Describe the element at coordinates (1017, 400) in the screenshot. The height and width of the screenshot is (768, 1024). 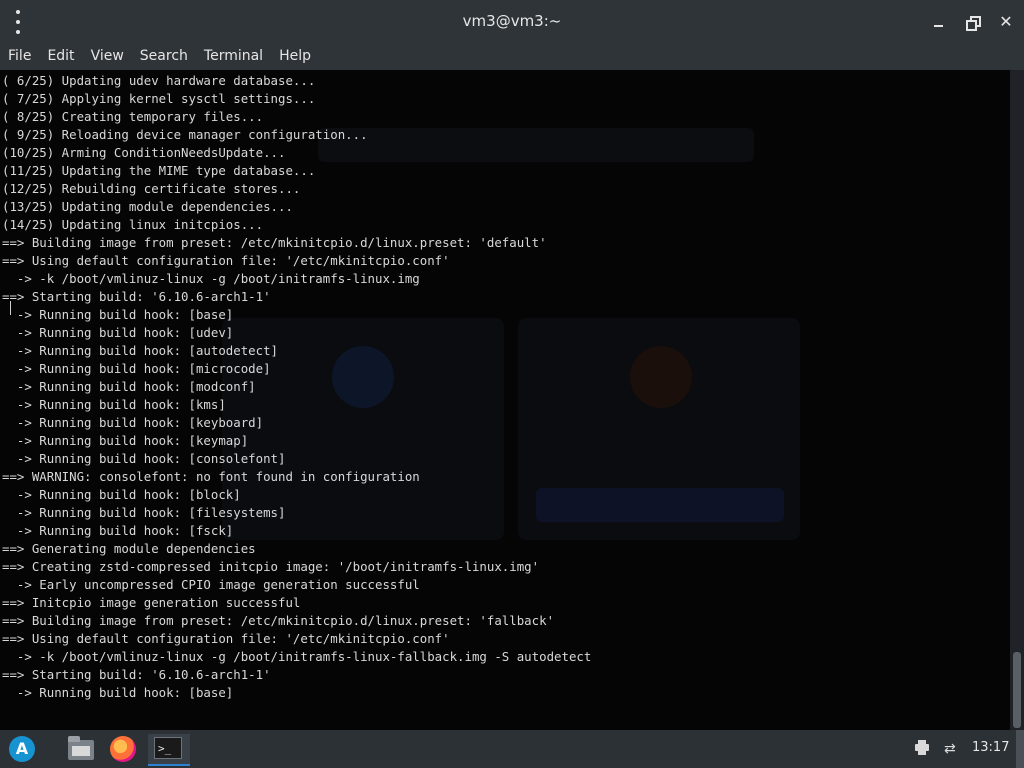
I see `terminal-scrollbar` at that location.